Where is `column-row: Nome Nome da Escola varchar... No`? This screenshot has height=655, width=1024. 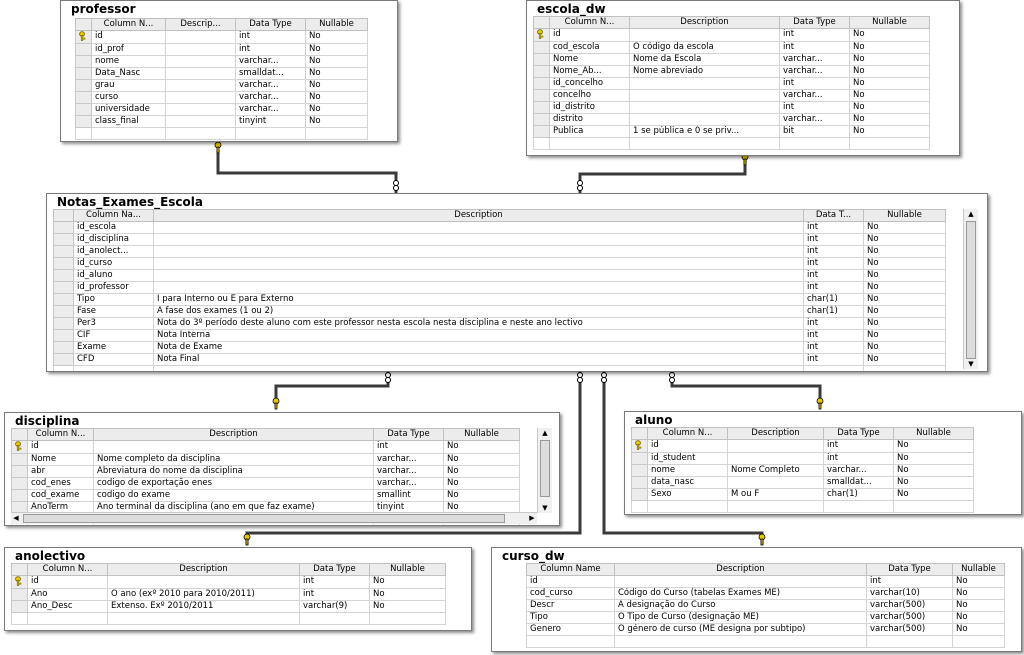 column-row: Nome Nome da Escola varchar... No is located at coordinates (731, 59).